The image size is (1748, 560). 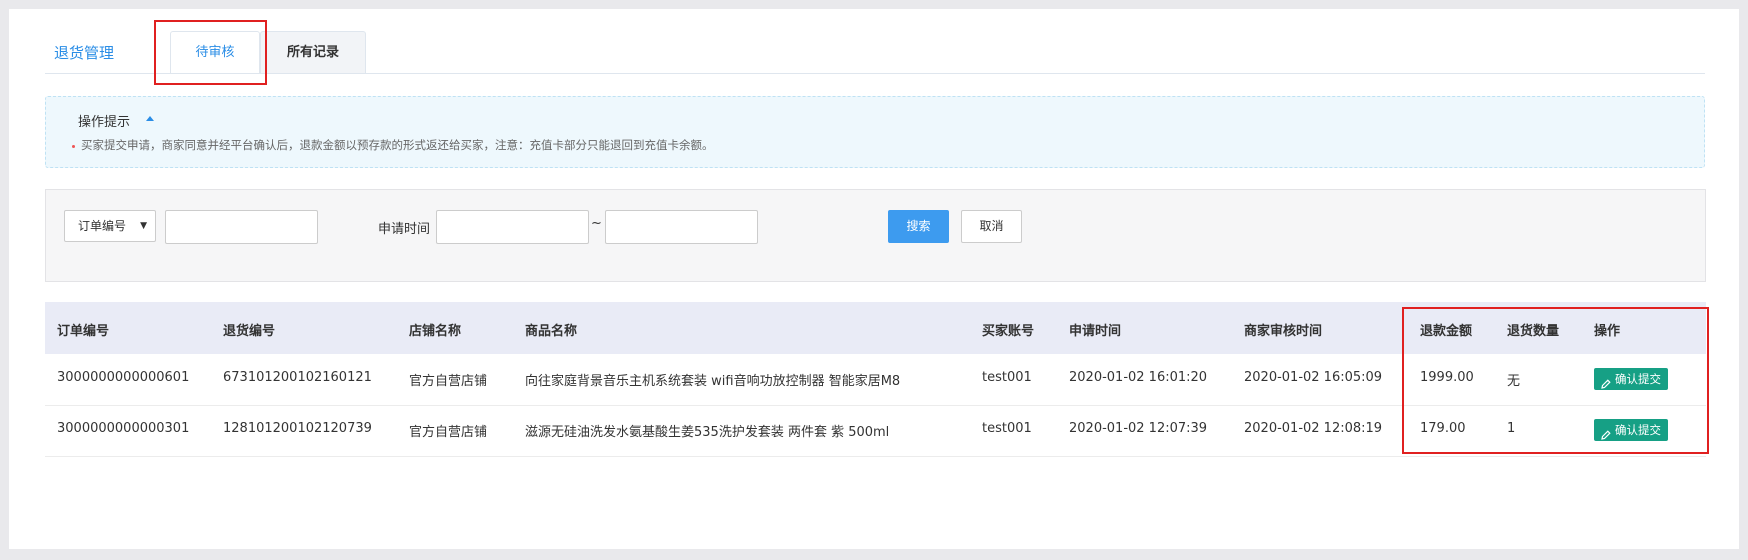 I want to click on column-header: 买家账号, so click(x=1008, y=331).